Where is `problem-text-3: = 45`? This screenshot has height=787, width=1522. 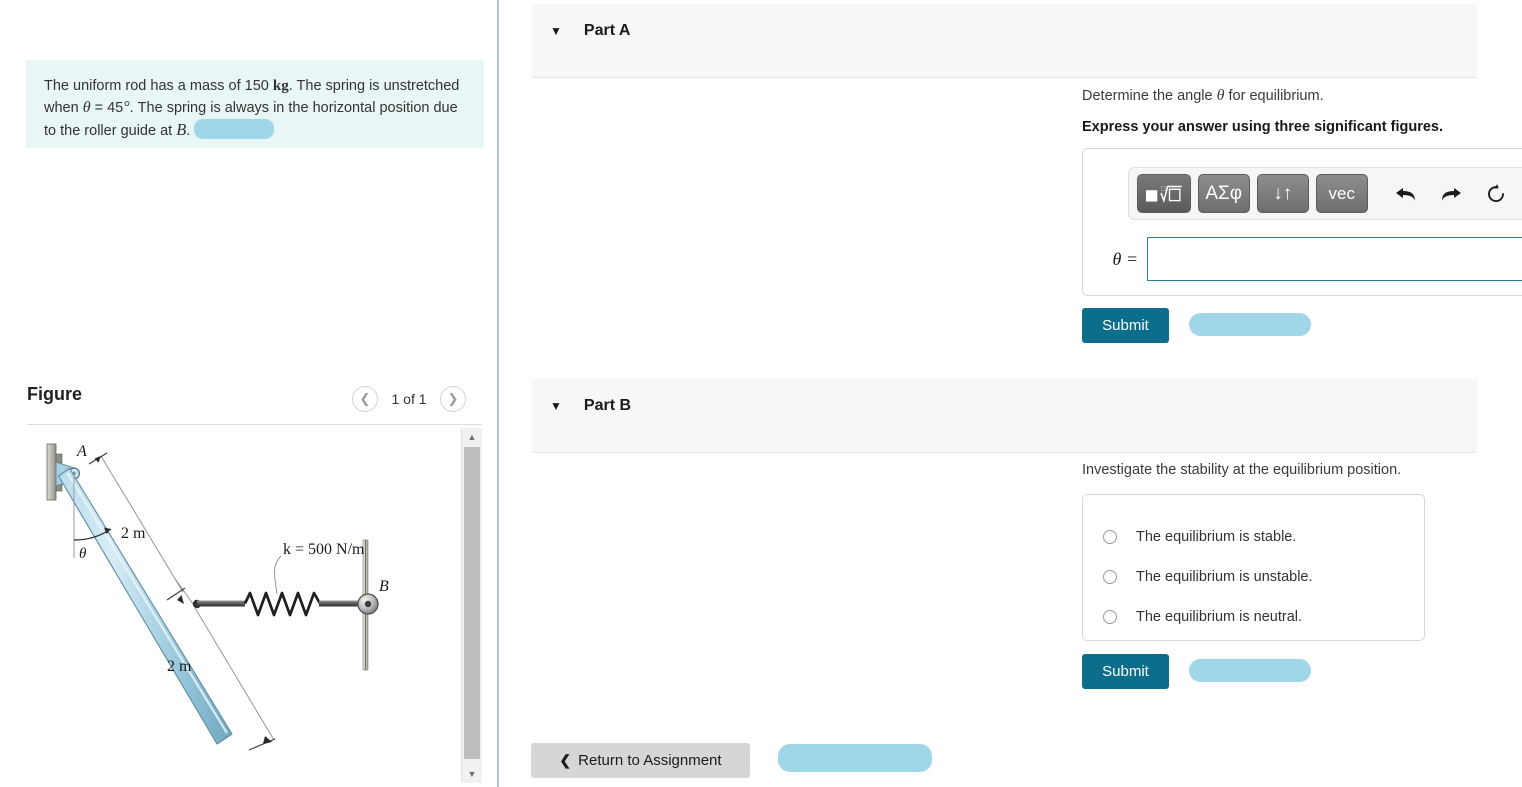
problem-text-3: = 45 is located at coordinates (109, 108).